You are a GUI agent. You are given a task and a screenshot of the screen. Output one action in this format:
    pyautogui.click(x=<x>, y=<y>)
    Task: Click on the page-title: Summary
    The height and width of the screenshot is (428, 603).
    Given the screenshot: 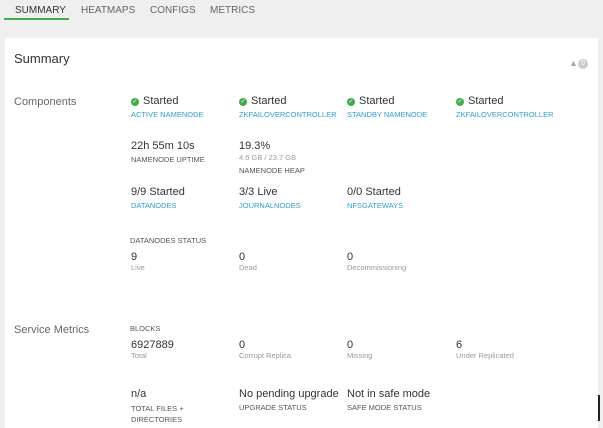 What is the action you would take?
    pyautogui.click(x=42, y=58)
    